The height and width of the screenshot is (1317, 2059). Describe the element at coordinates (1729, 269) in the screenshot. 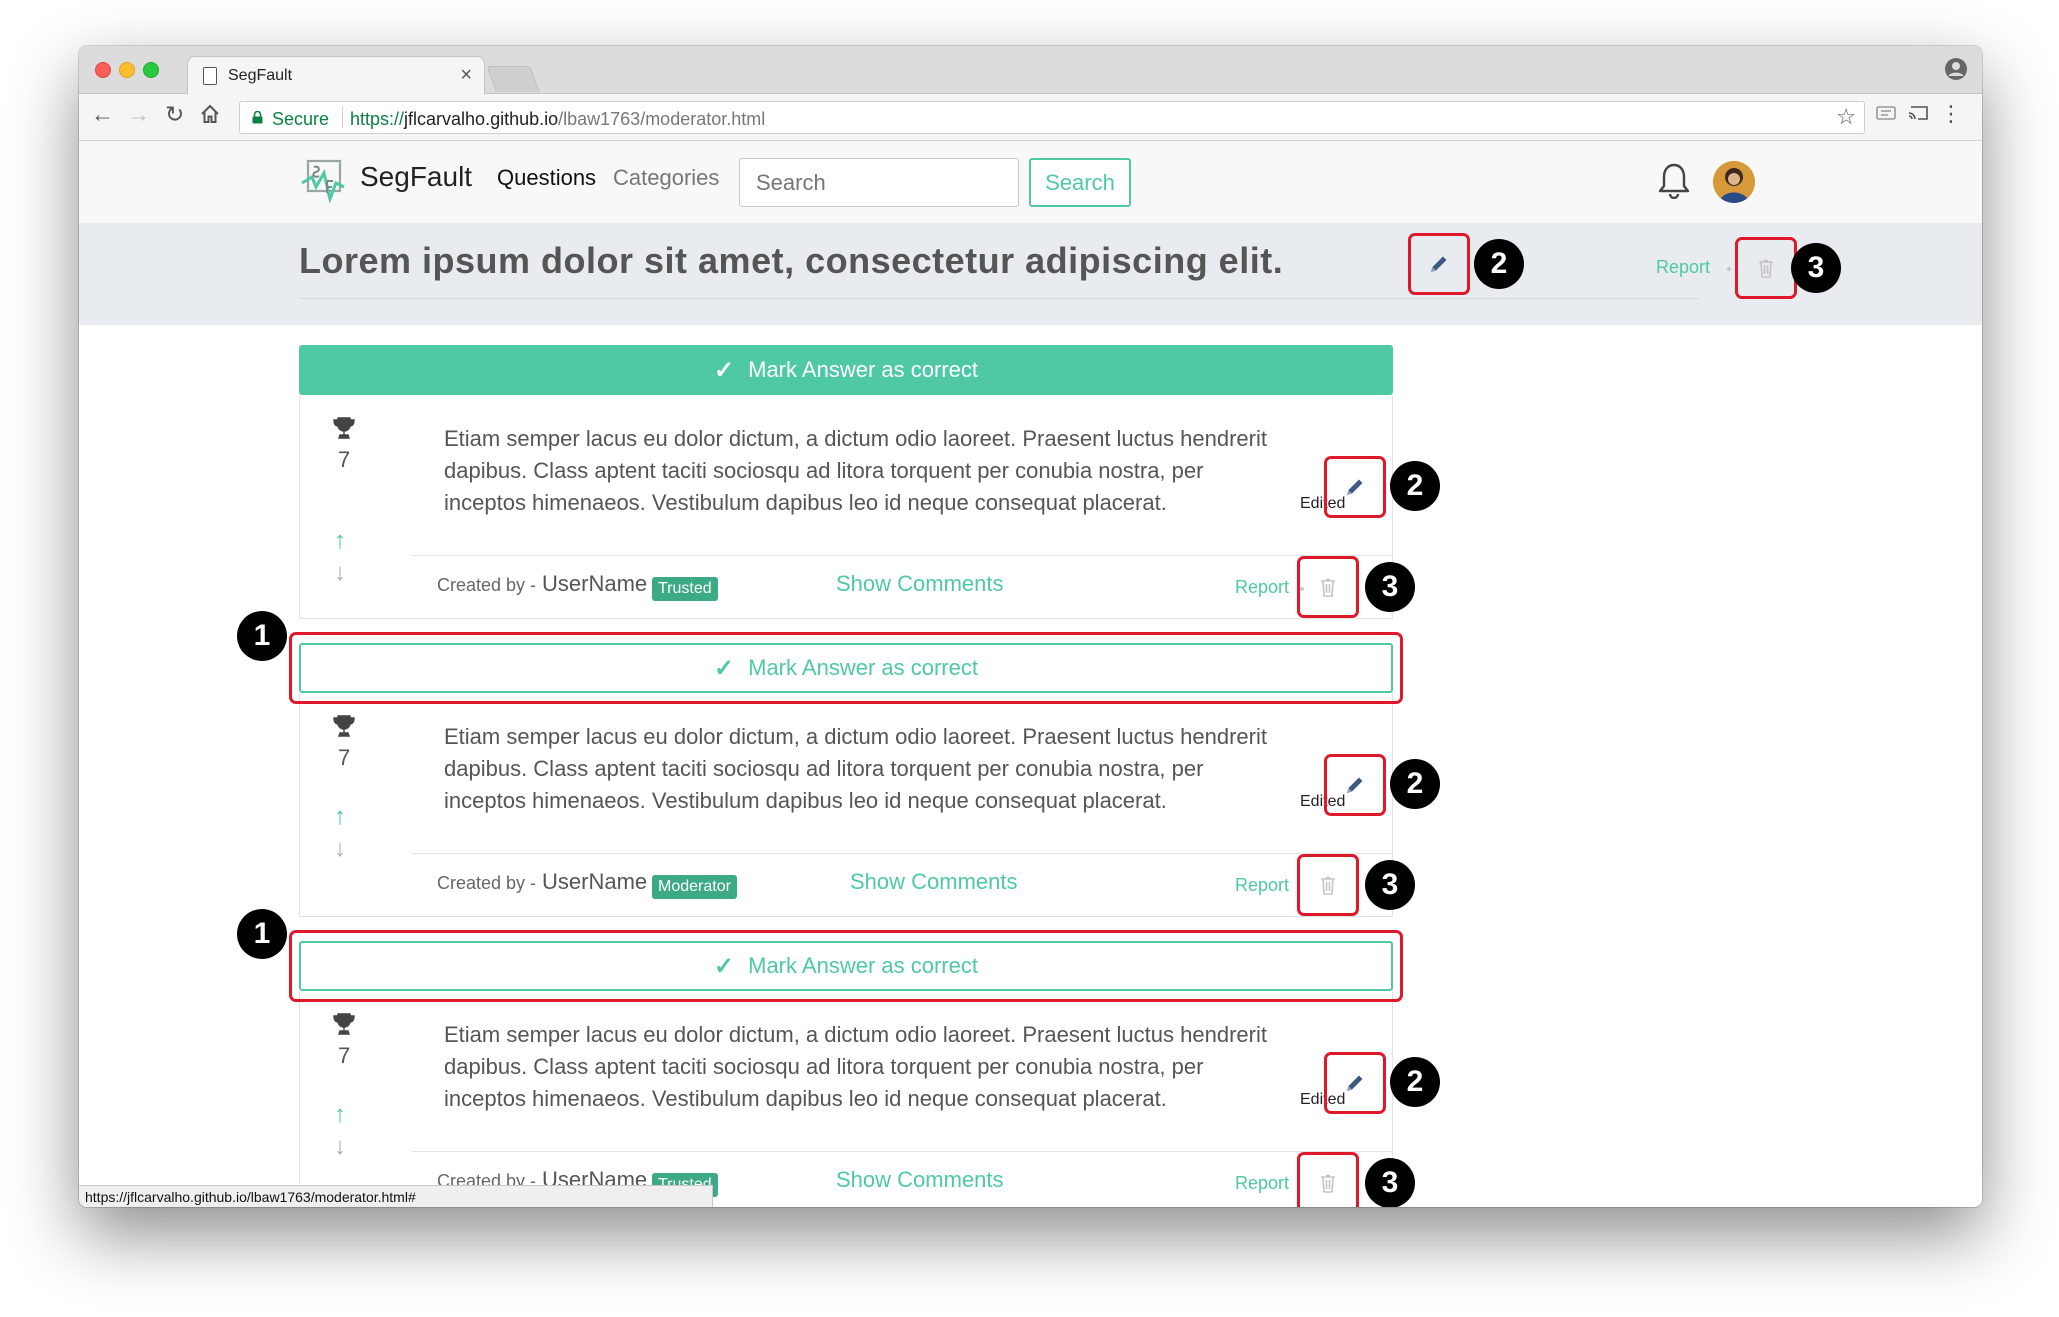

I see `separator-dot` at that location.